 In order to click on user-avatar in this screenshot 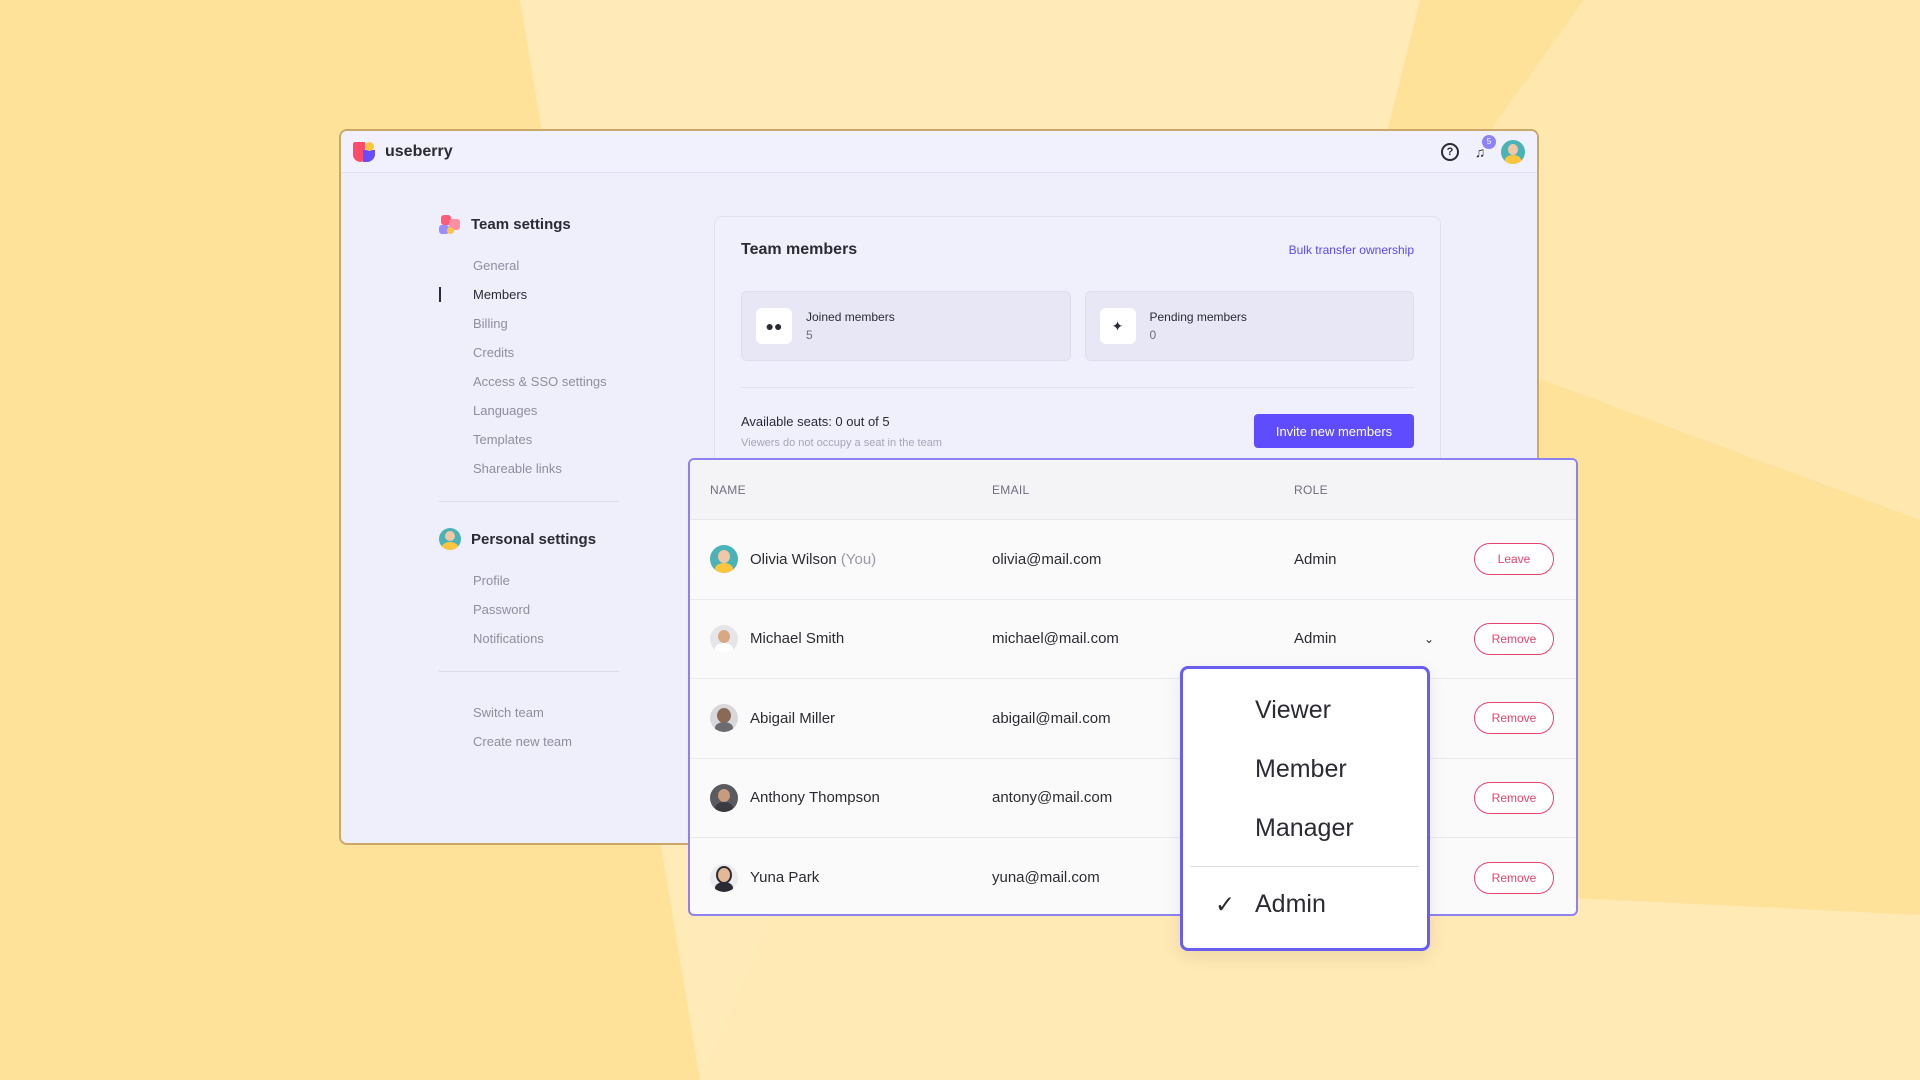, I will do `click(1513, 151)`.